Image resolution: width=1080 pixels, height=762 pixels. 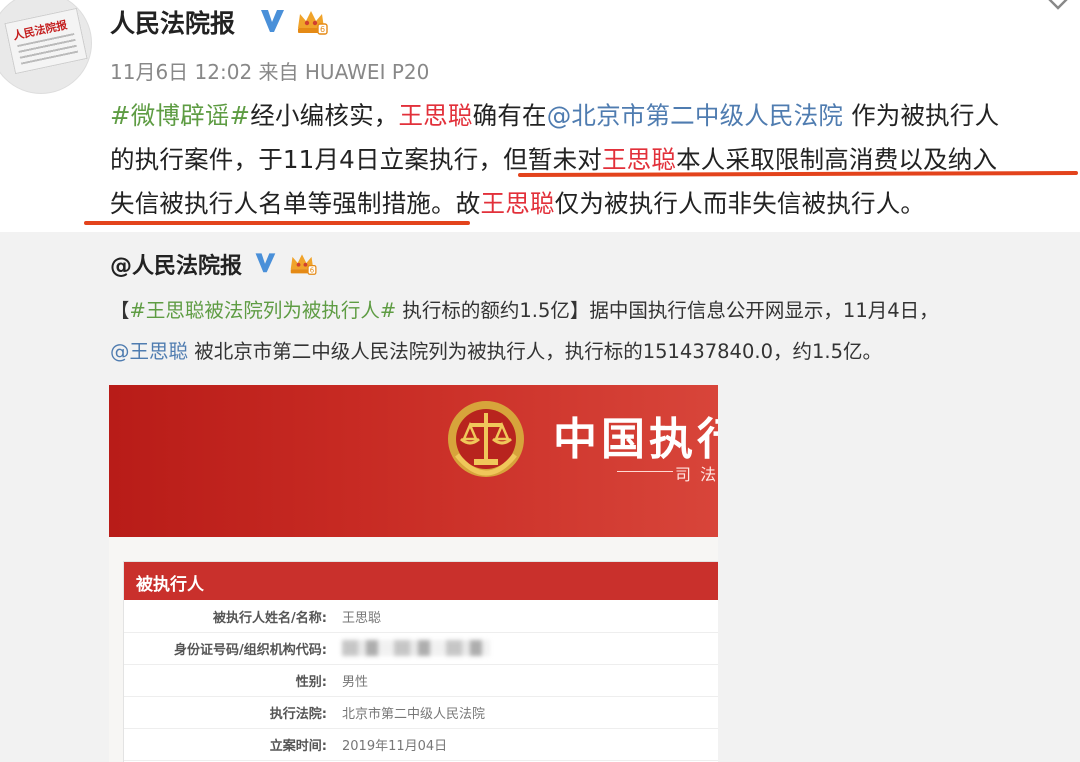 I want to click on field-value: 王思聪, so click(x=362, y=618).